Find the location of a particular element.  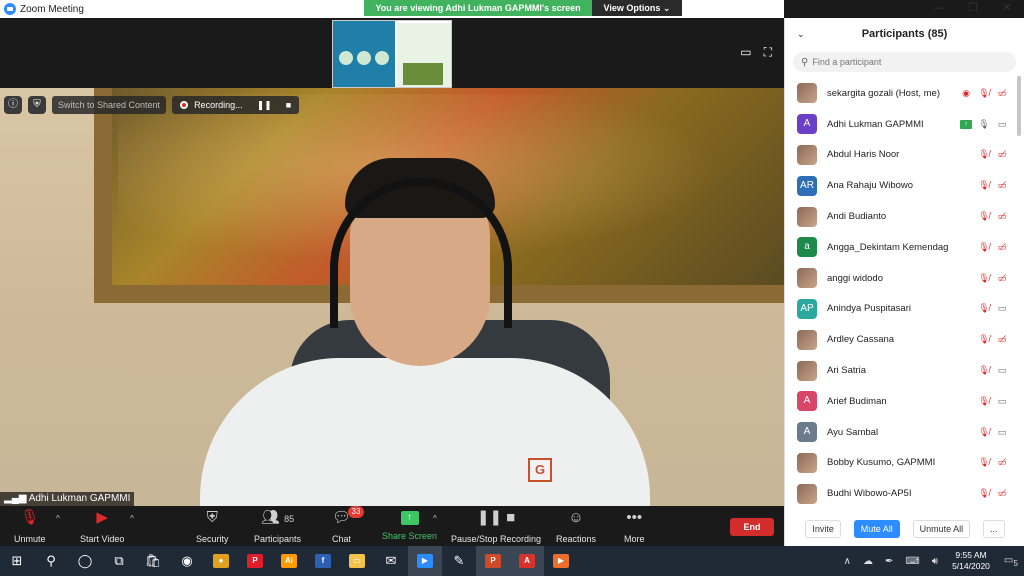

acrobat-icon: A is located at coordinates (527, 561).